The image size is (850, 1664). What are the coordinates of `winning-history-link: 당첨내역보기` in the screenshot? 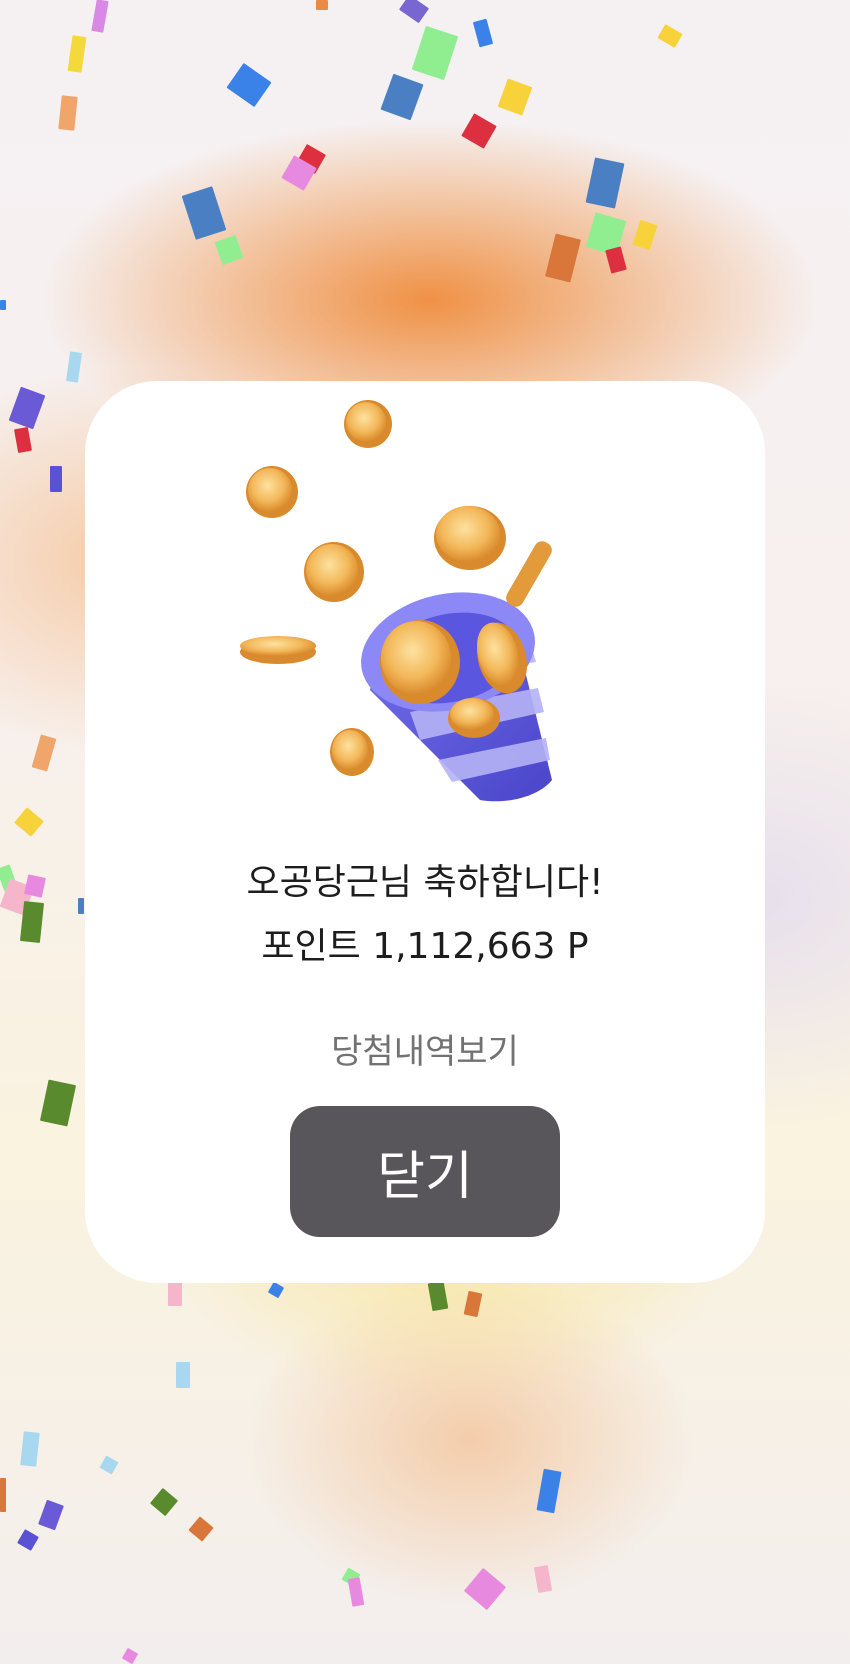 It's located at (425, 1052).